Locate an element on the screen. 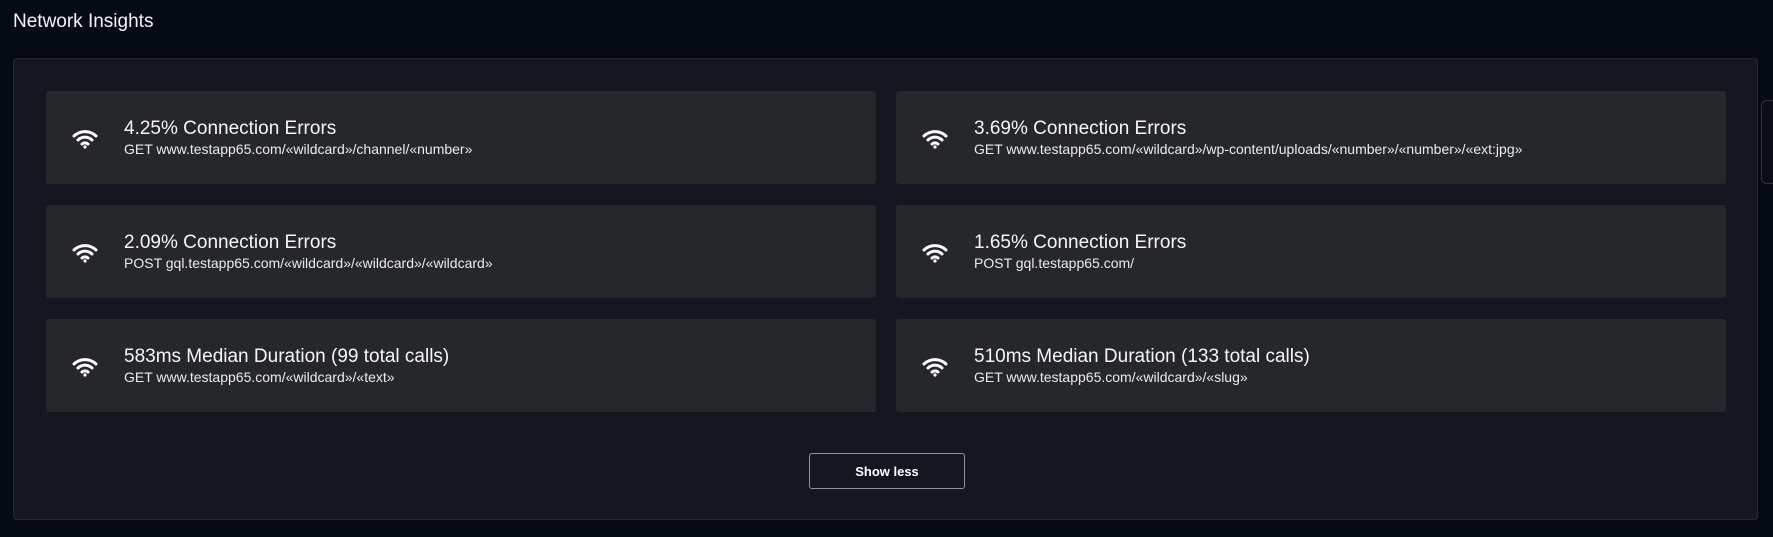 This screenshot has height=537, width=1773. insight-endpoint: GET www.testapp65.com/«wildcard»/«text» is located at coordinates (259, 376).